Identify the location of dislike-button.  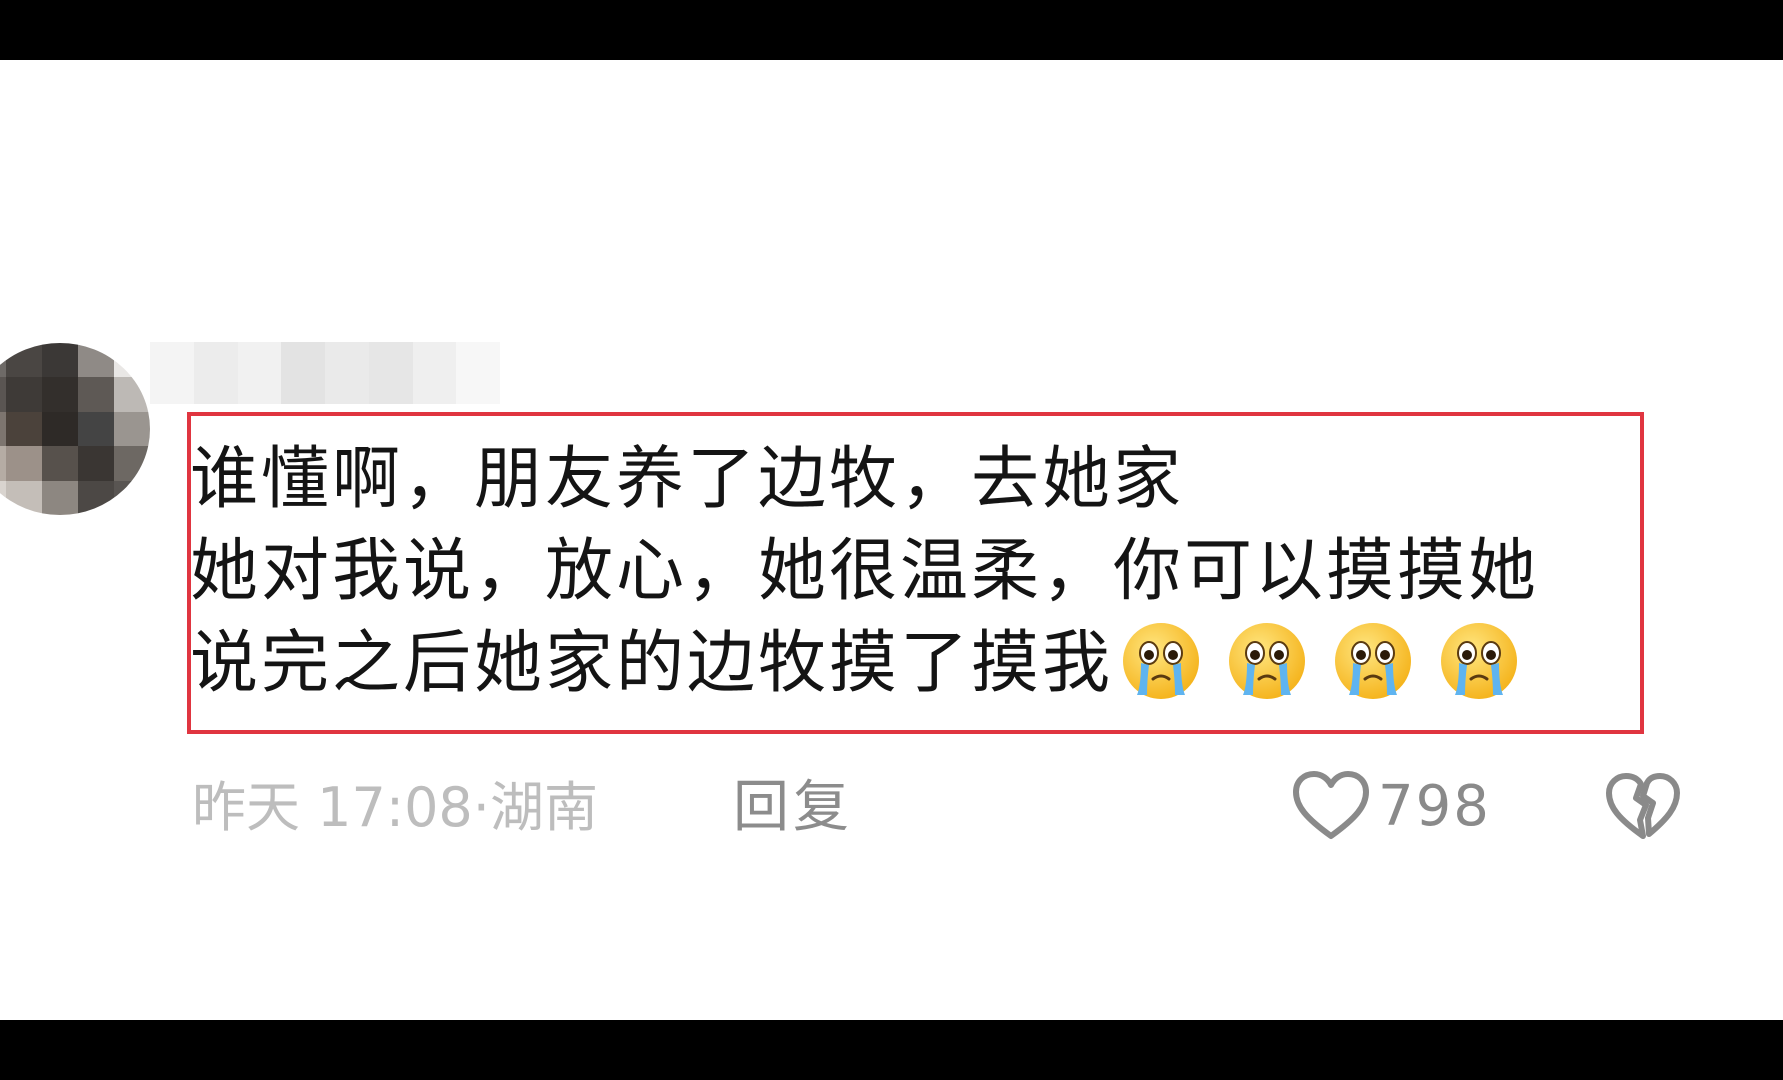
(1643, 809).